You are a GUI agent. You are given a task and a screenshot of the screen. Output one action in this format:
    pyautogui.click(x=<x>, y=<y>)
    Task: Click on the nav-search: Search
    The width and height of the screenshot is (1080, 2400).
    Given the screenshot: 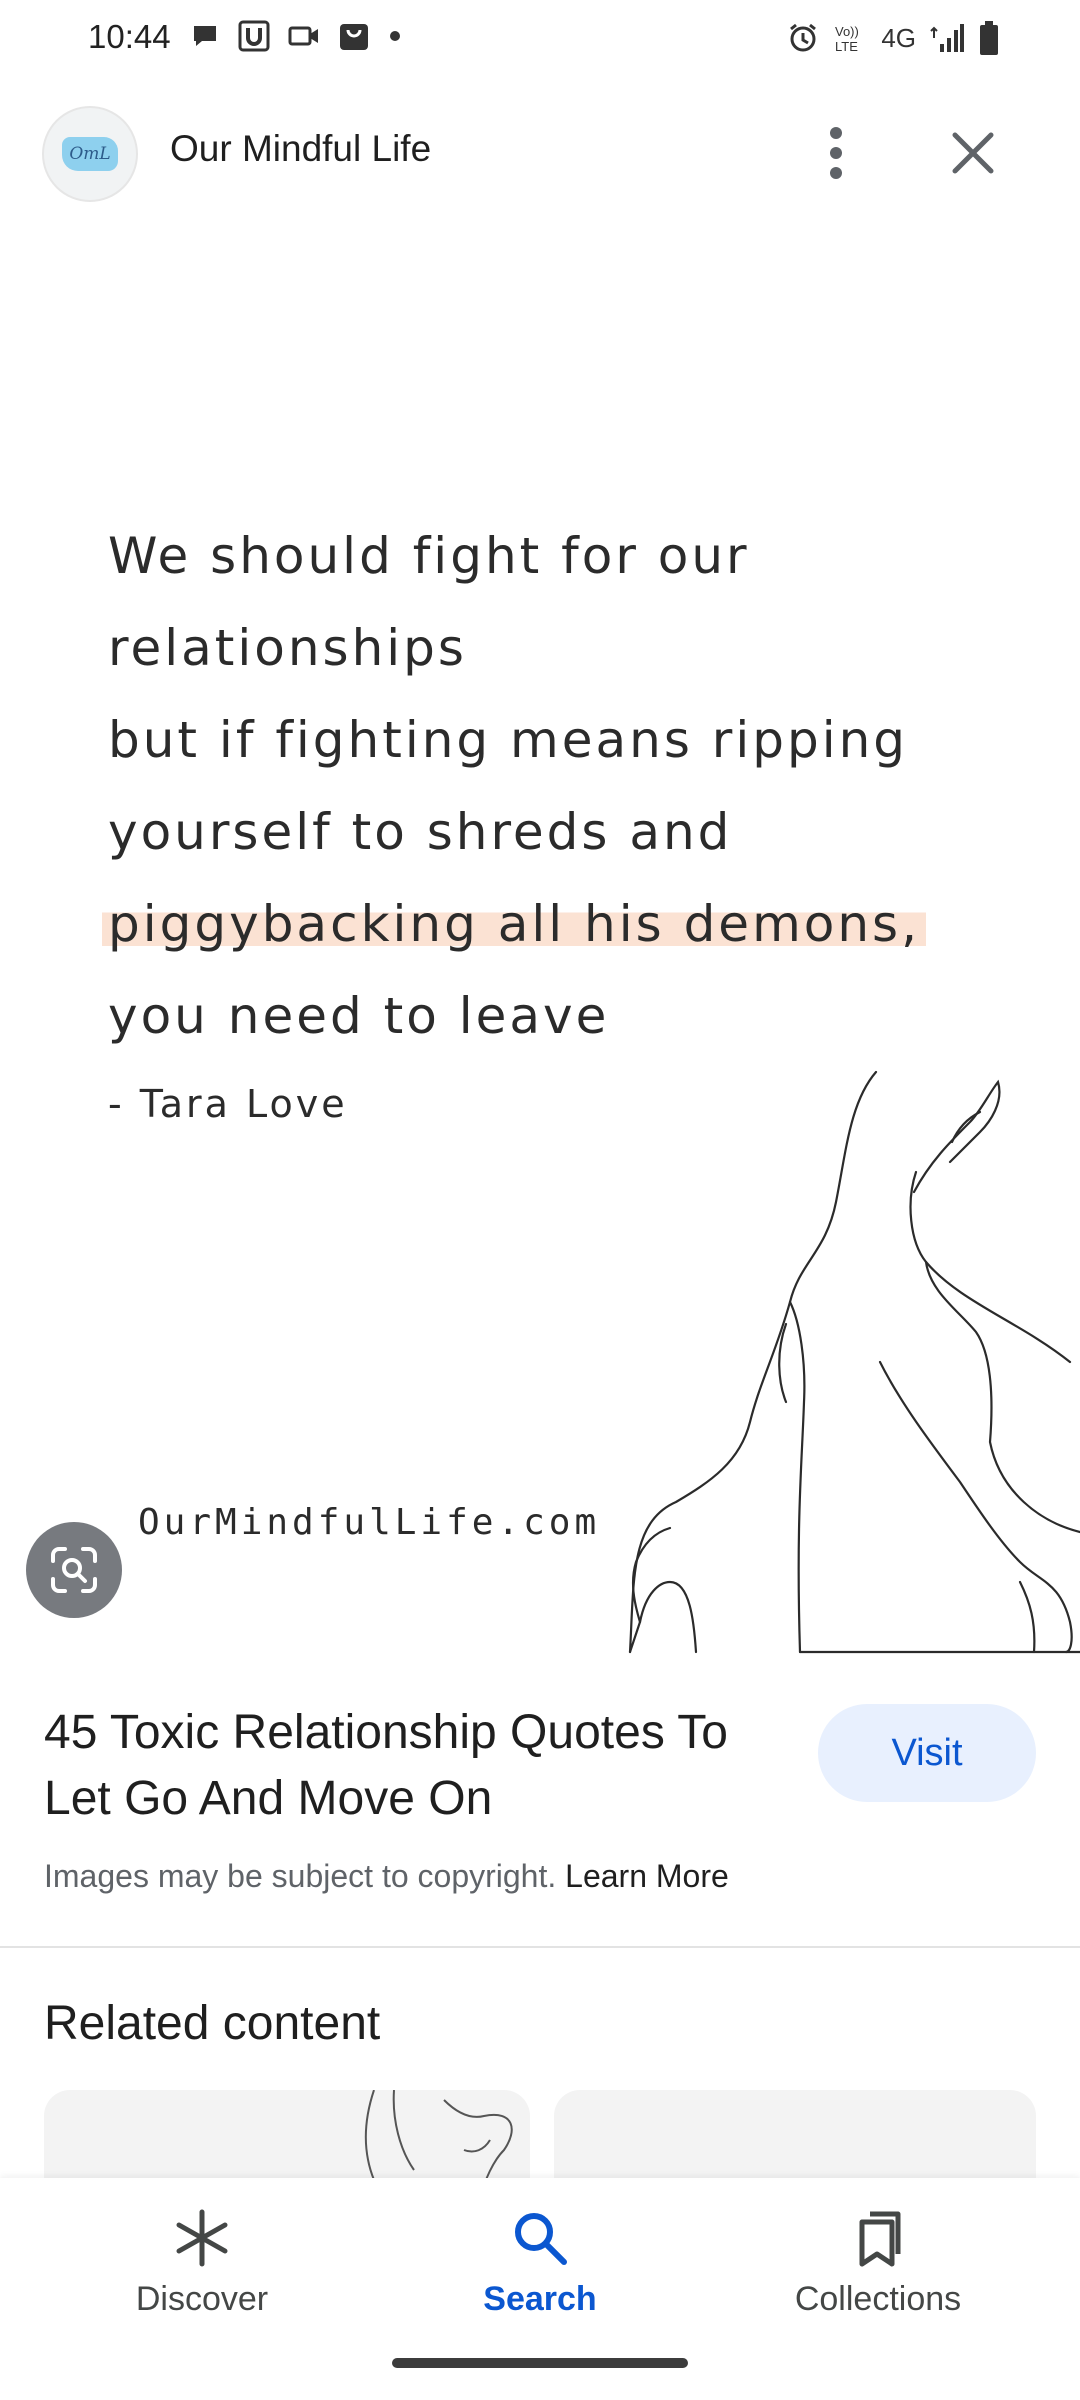 What is the action you would take?
    pyautogui.click(x=540, y=2263)
    